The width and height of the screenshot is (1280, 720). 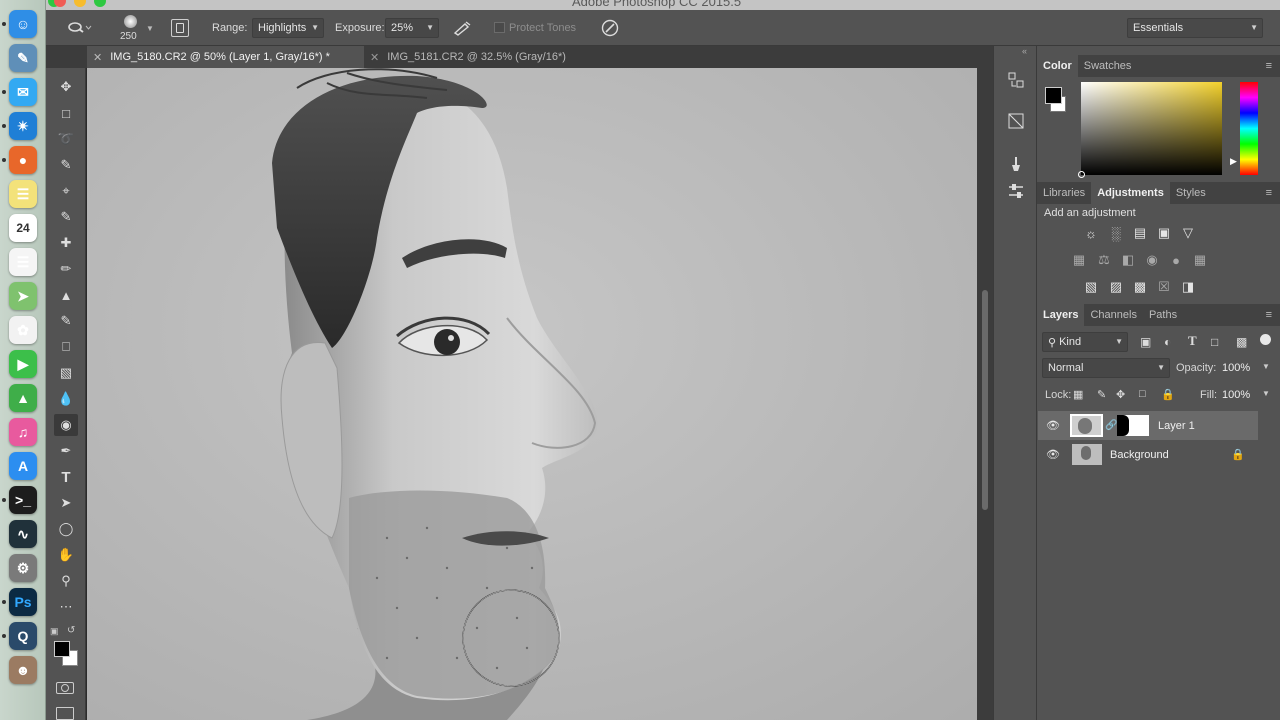 What do you see at coordinates (610, 28) in the screenshot?
I see `pressure-size-icon` at bounding box center [610, 28].